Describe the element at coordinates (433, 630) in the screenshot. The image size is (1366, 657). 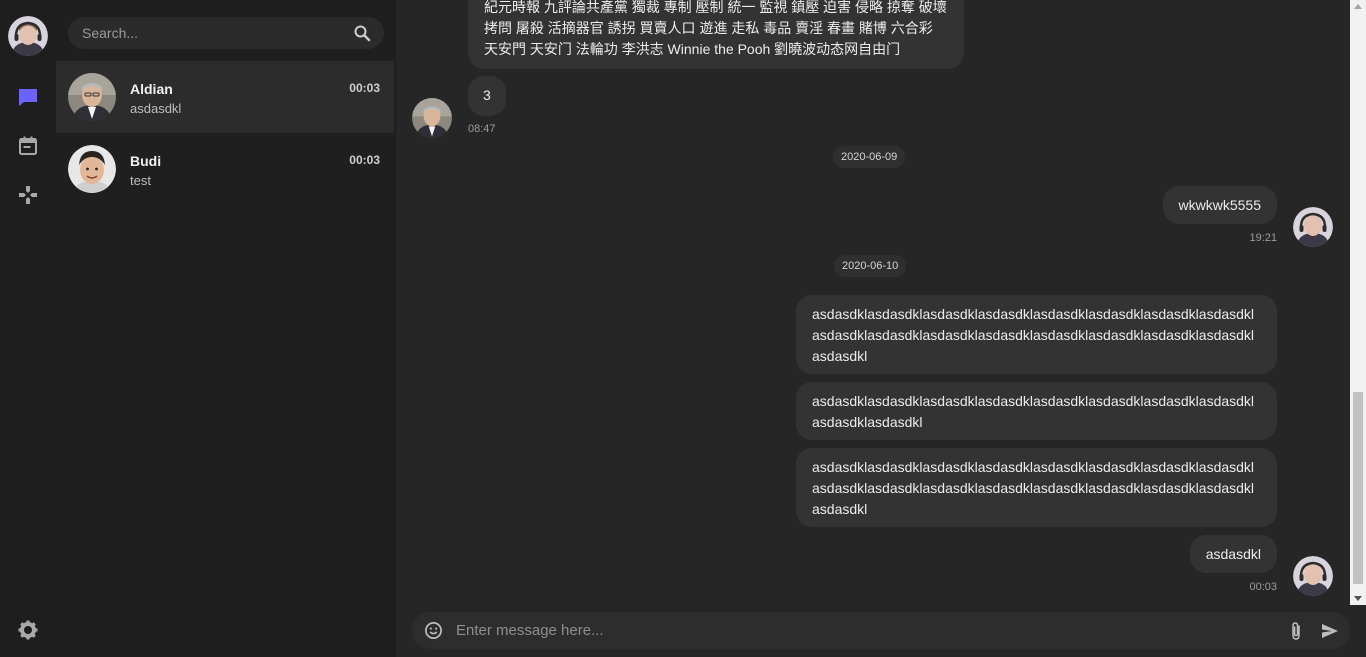
I see `emoji-icon` at that location.